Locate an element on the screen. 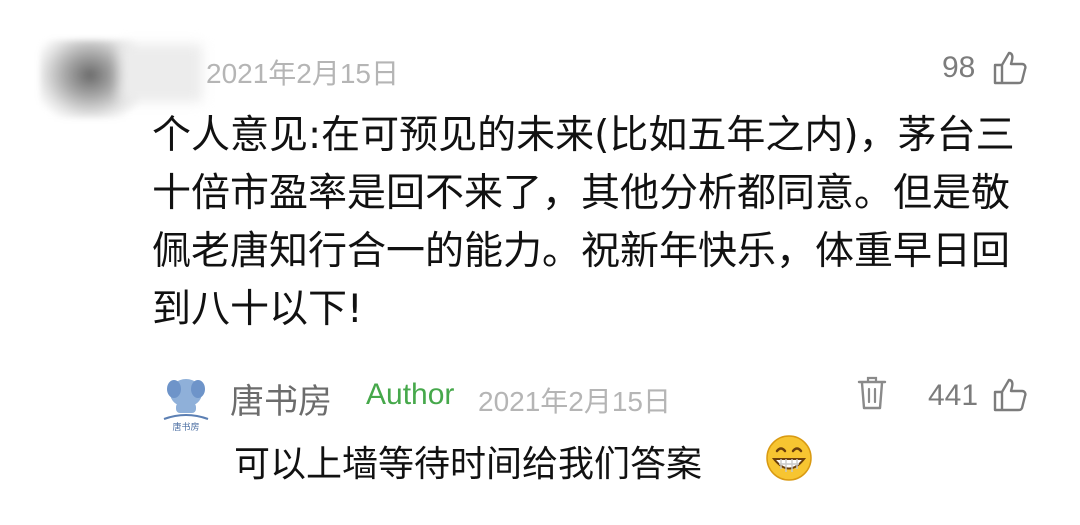 The width and height of the screenshot is (1080, 525). author-avatar: 唐书房 is located at coordinates (186, 403).